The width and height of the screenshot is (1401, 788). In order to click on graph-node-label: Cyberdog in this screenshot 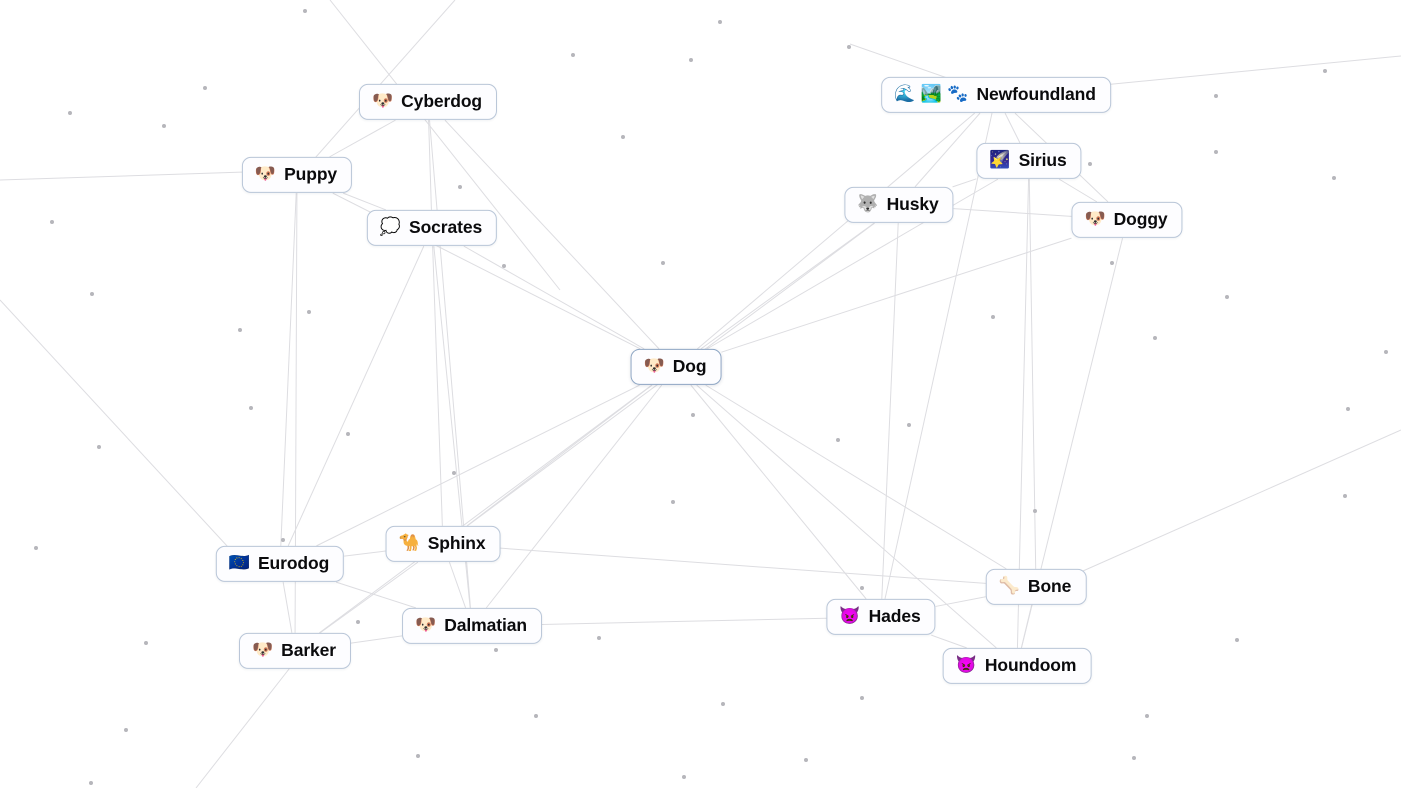, I will do `click(442, 100)`.